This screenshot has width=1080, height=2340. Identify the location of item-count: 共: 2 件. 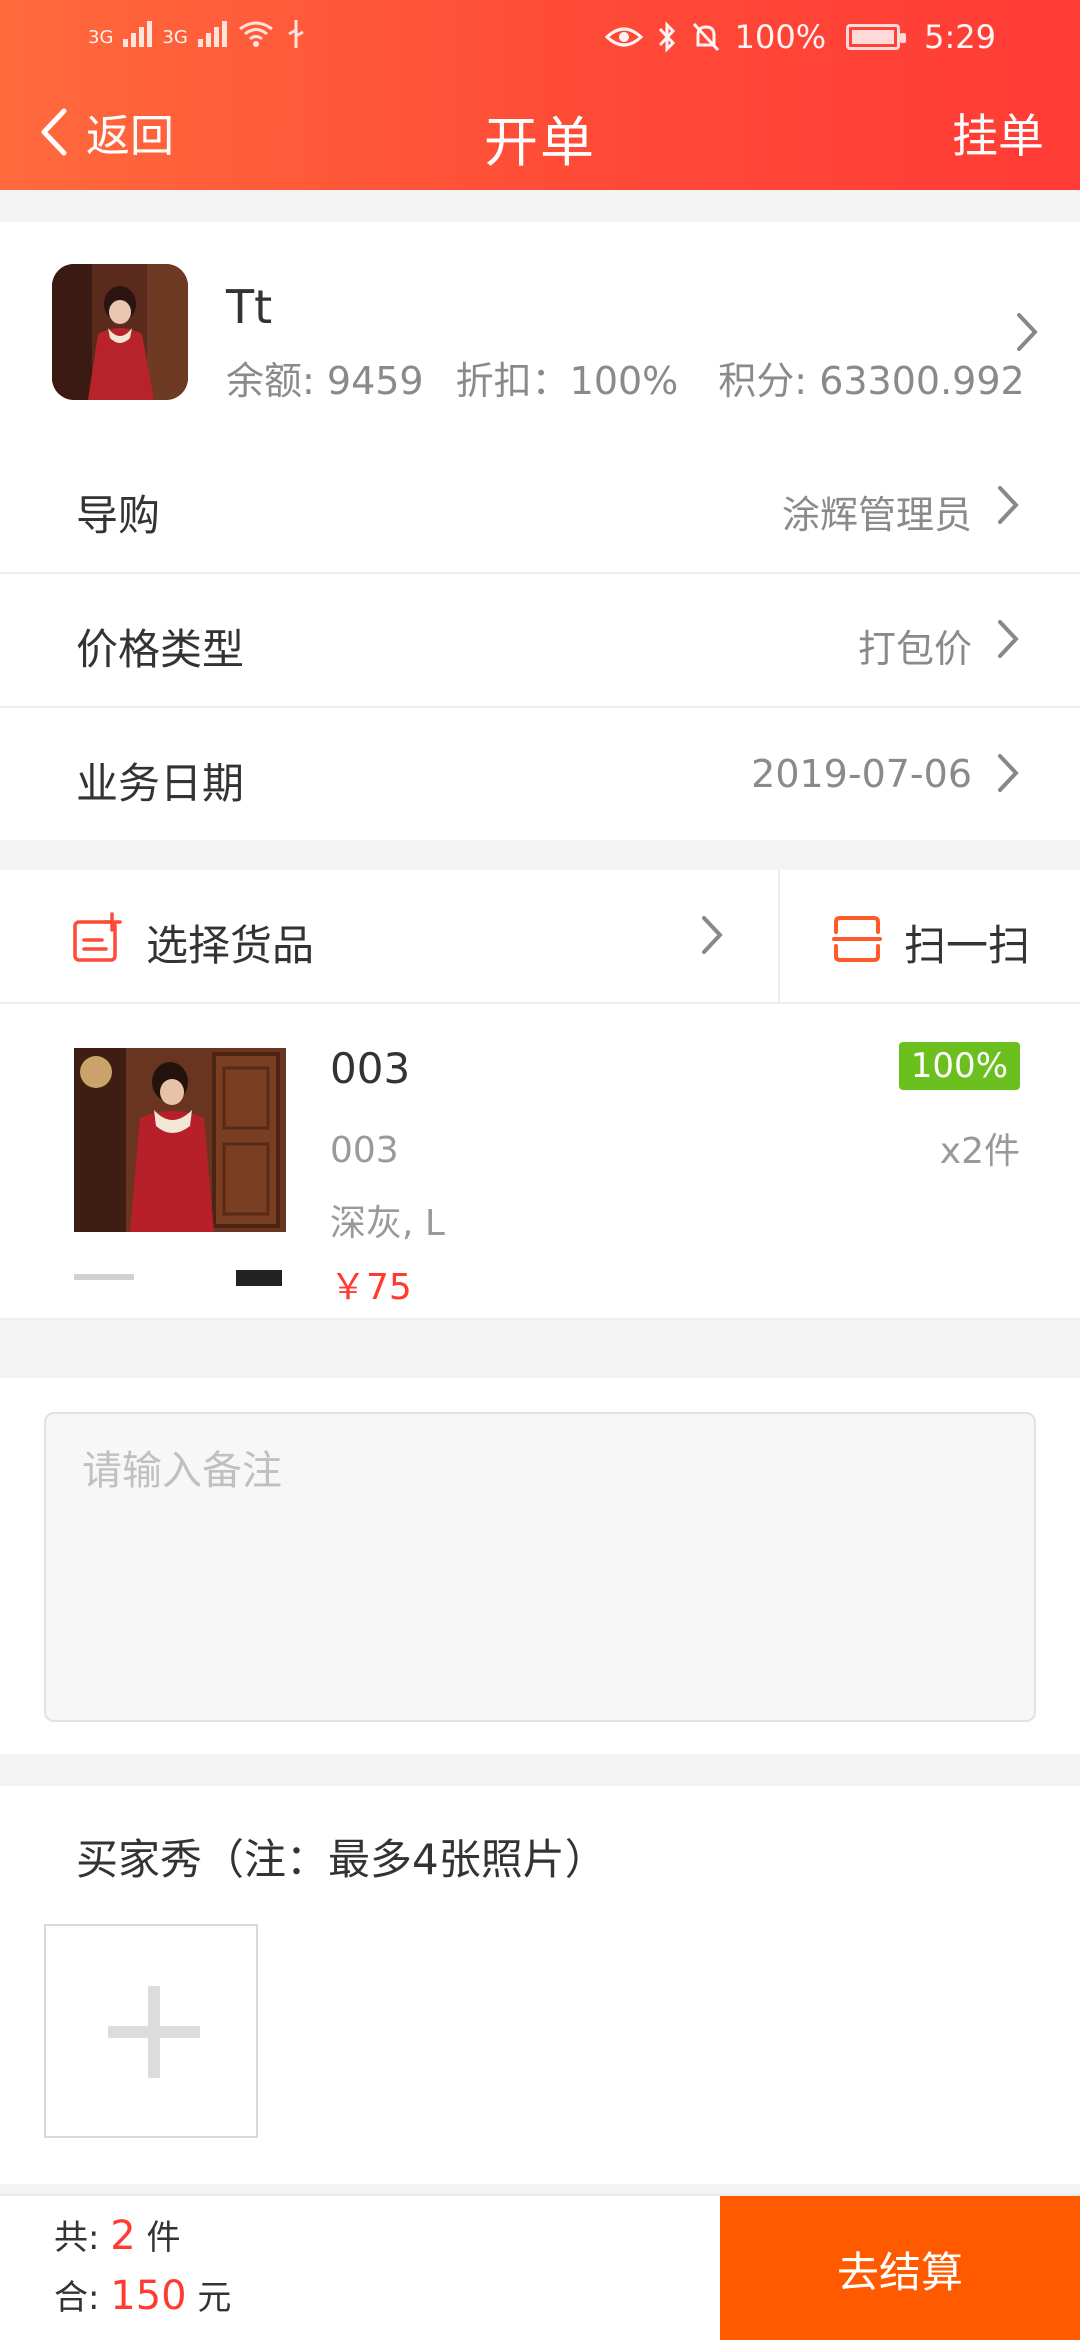
(117, 2236).